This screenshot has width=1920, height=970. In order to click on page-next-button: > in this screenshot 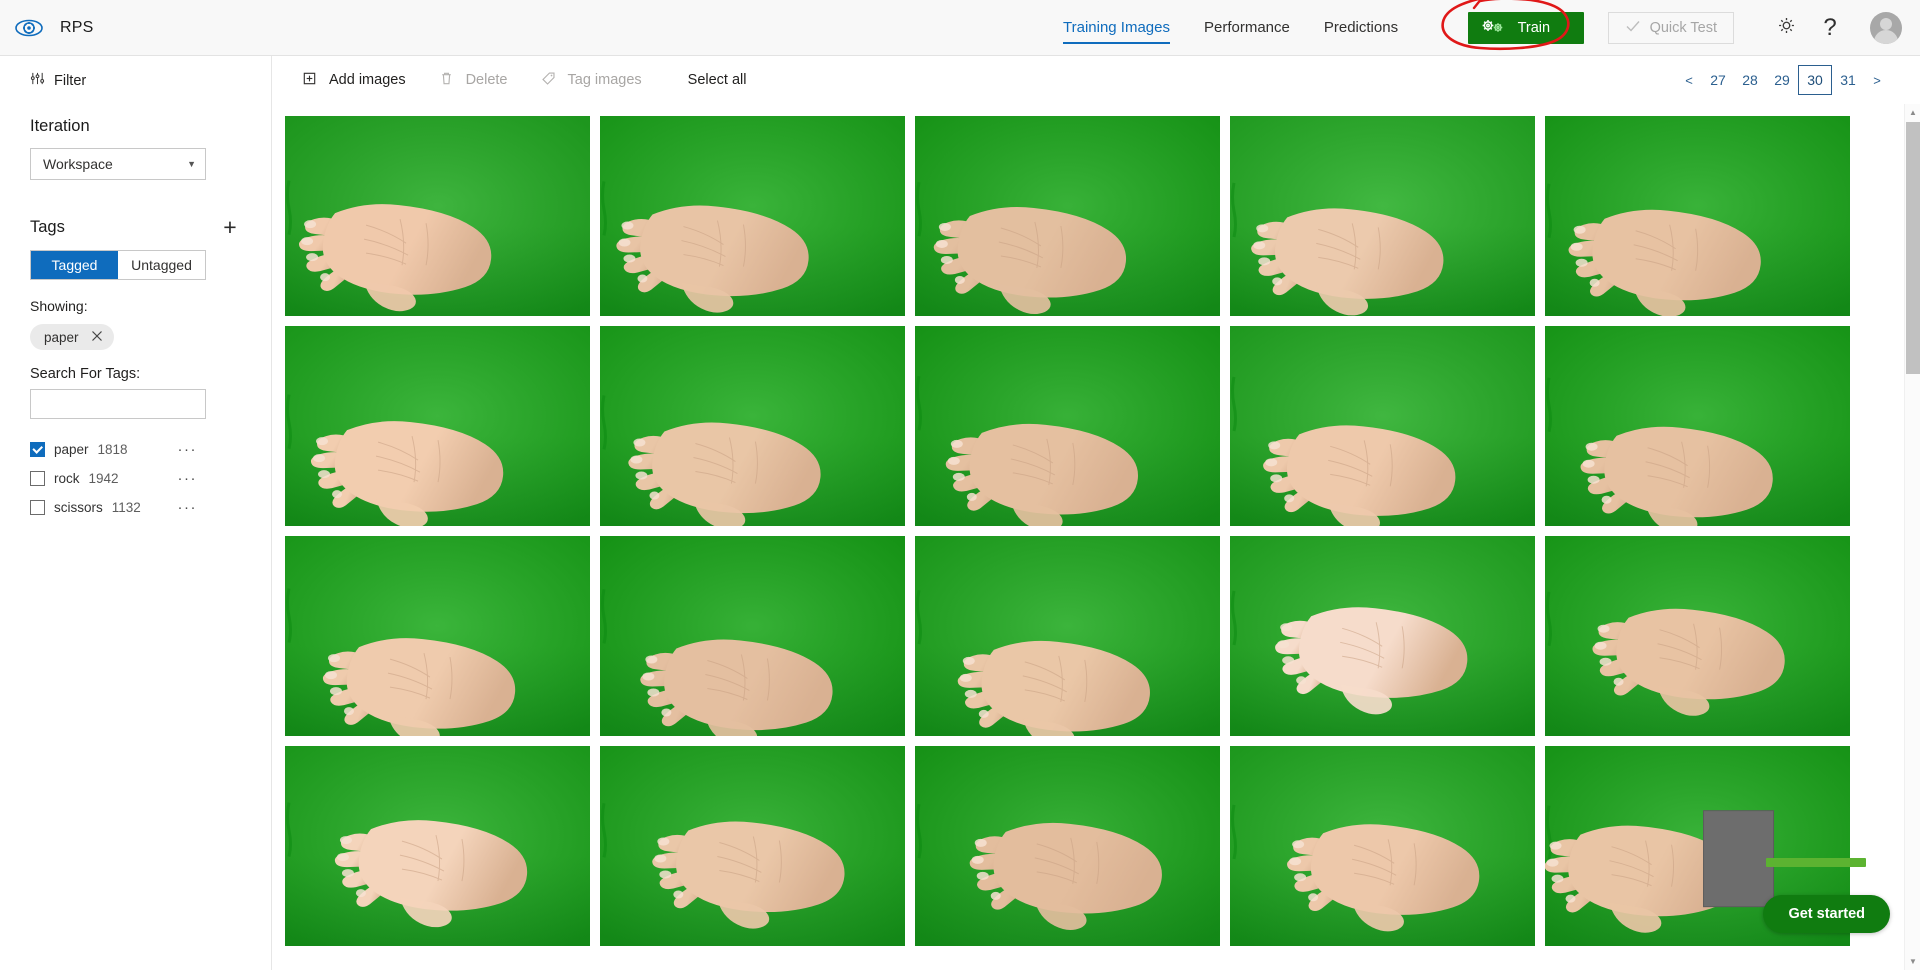, I will do `click(1877, 80)`.